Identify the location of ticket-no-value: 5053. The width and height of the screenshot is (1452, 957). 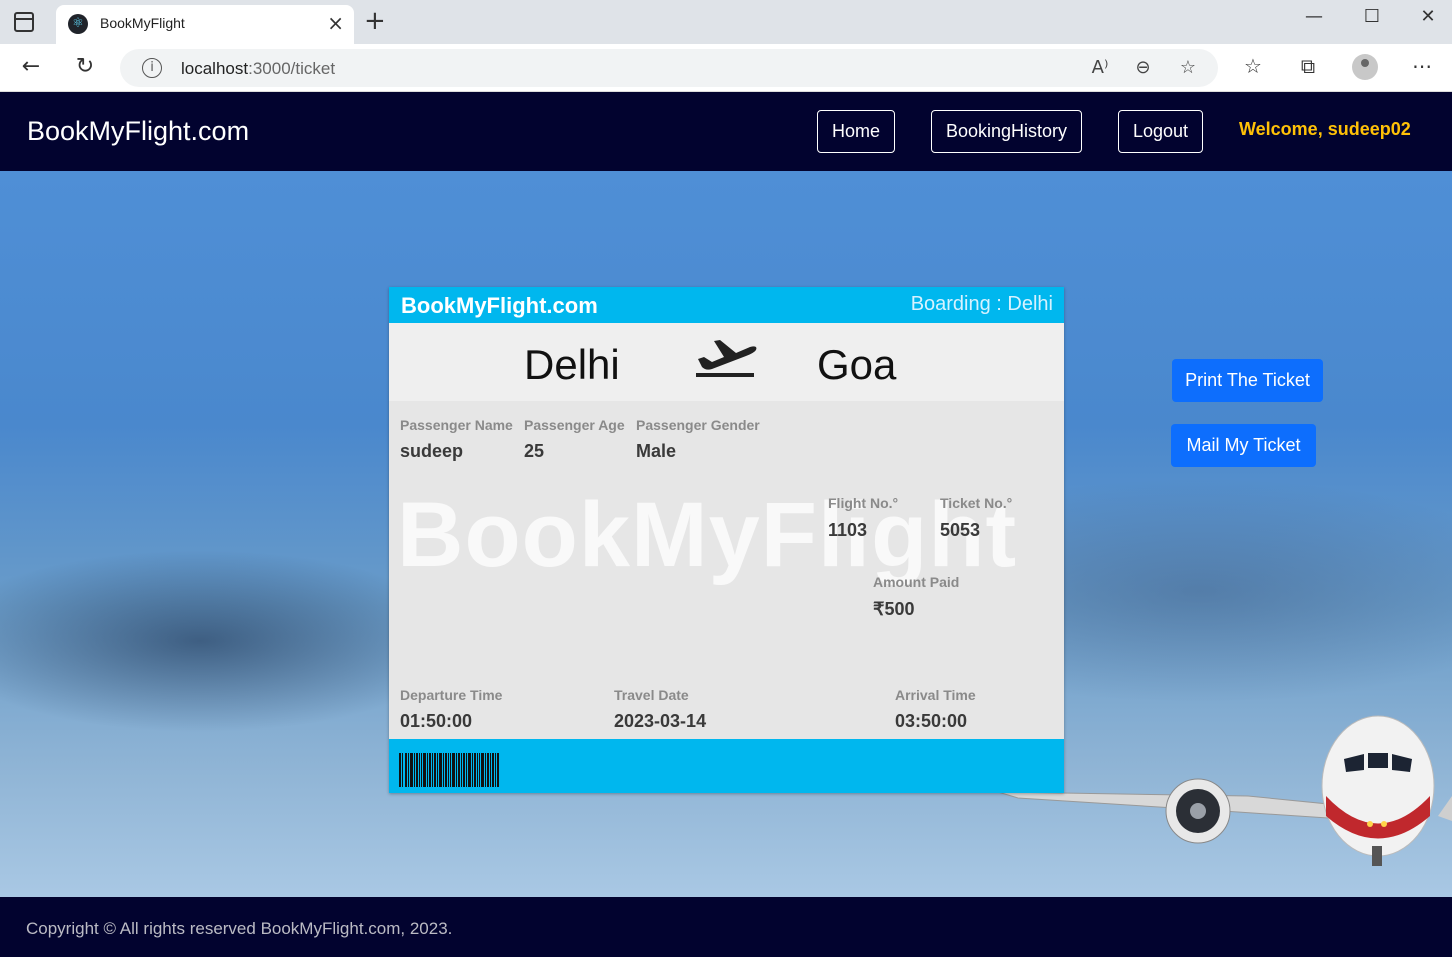
(960, 530).